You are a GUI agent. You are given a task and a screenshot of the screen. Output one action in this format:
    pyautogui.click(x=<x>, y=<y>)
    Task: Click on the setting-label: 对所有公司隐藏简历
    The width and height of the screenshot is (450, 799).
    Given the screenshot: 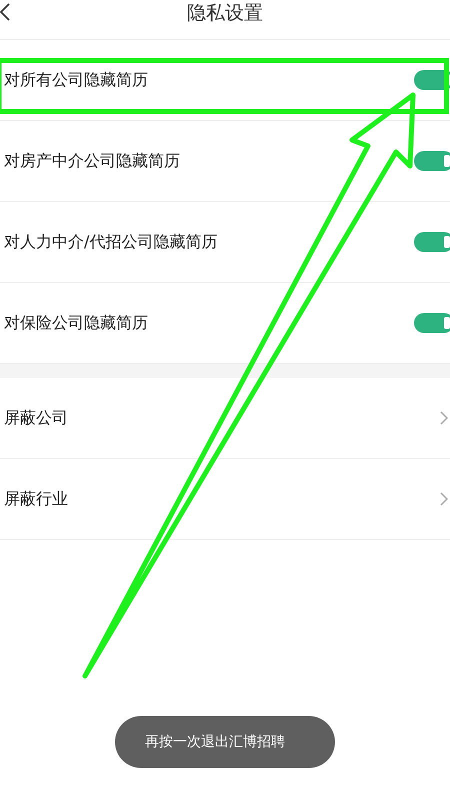 What is the action you would take?
    pyautogui.click(x=76, y=80)
    